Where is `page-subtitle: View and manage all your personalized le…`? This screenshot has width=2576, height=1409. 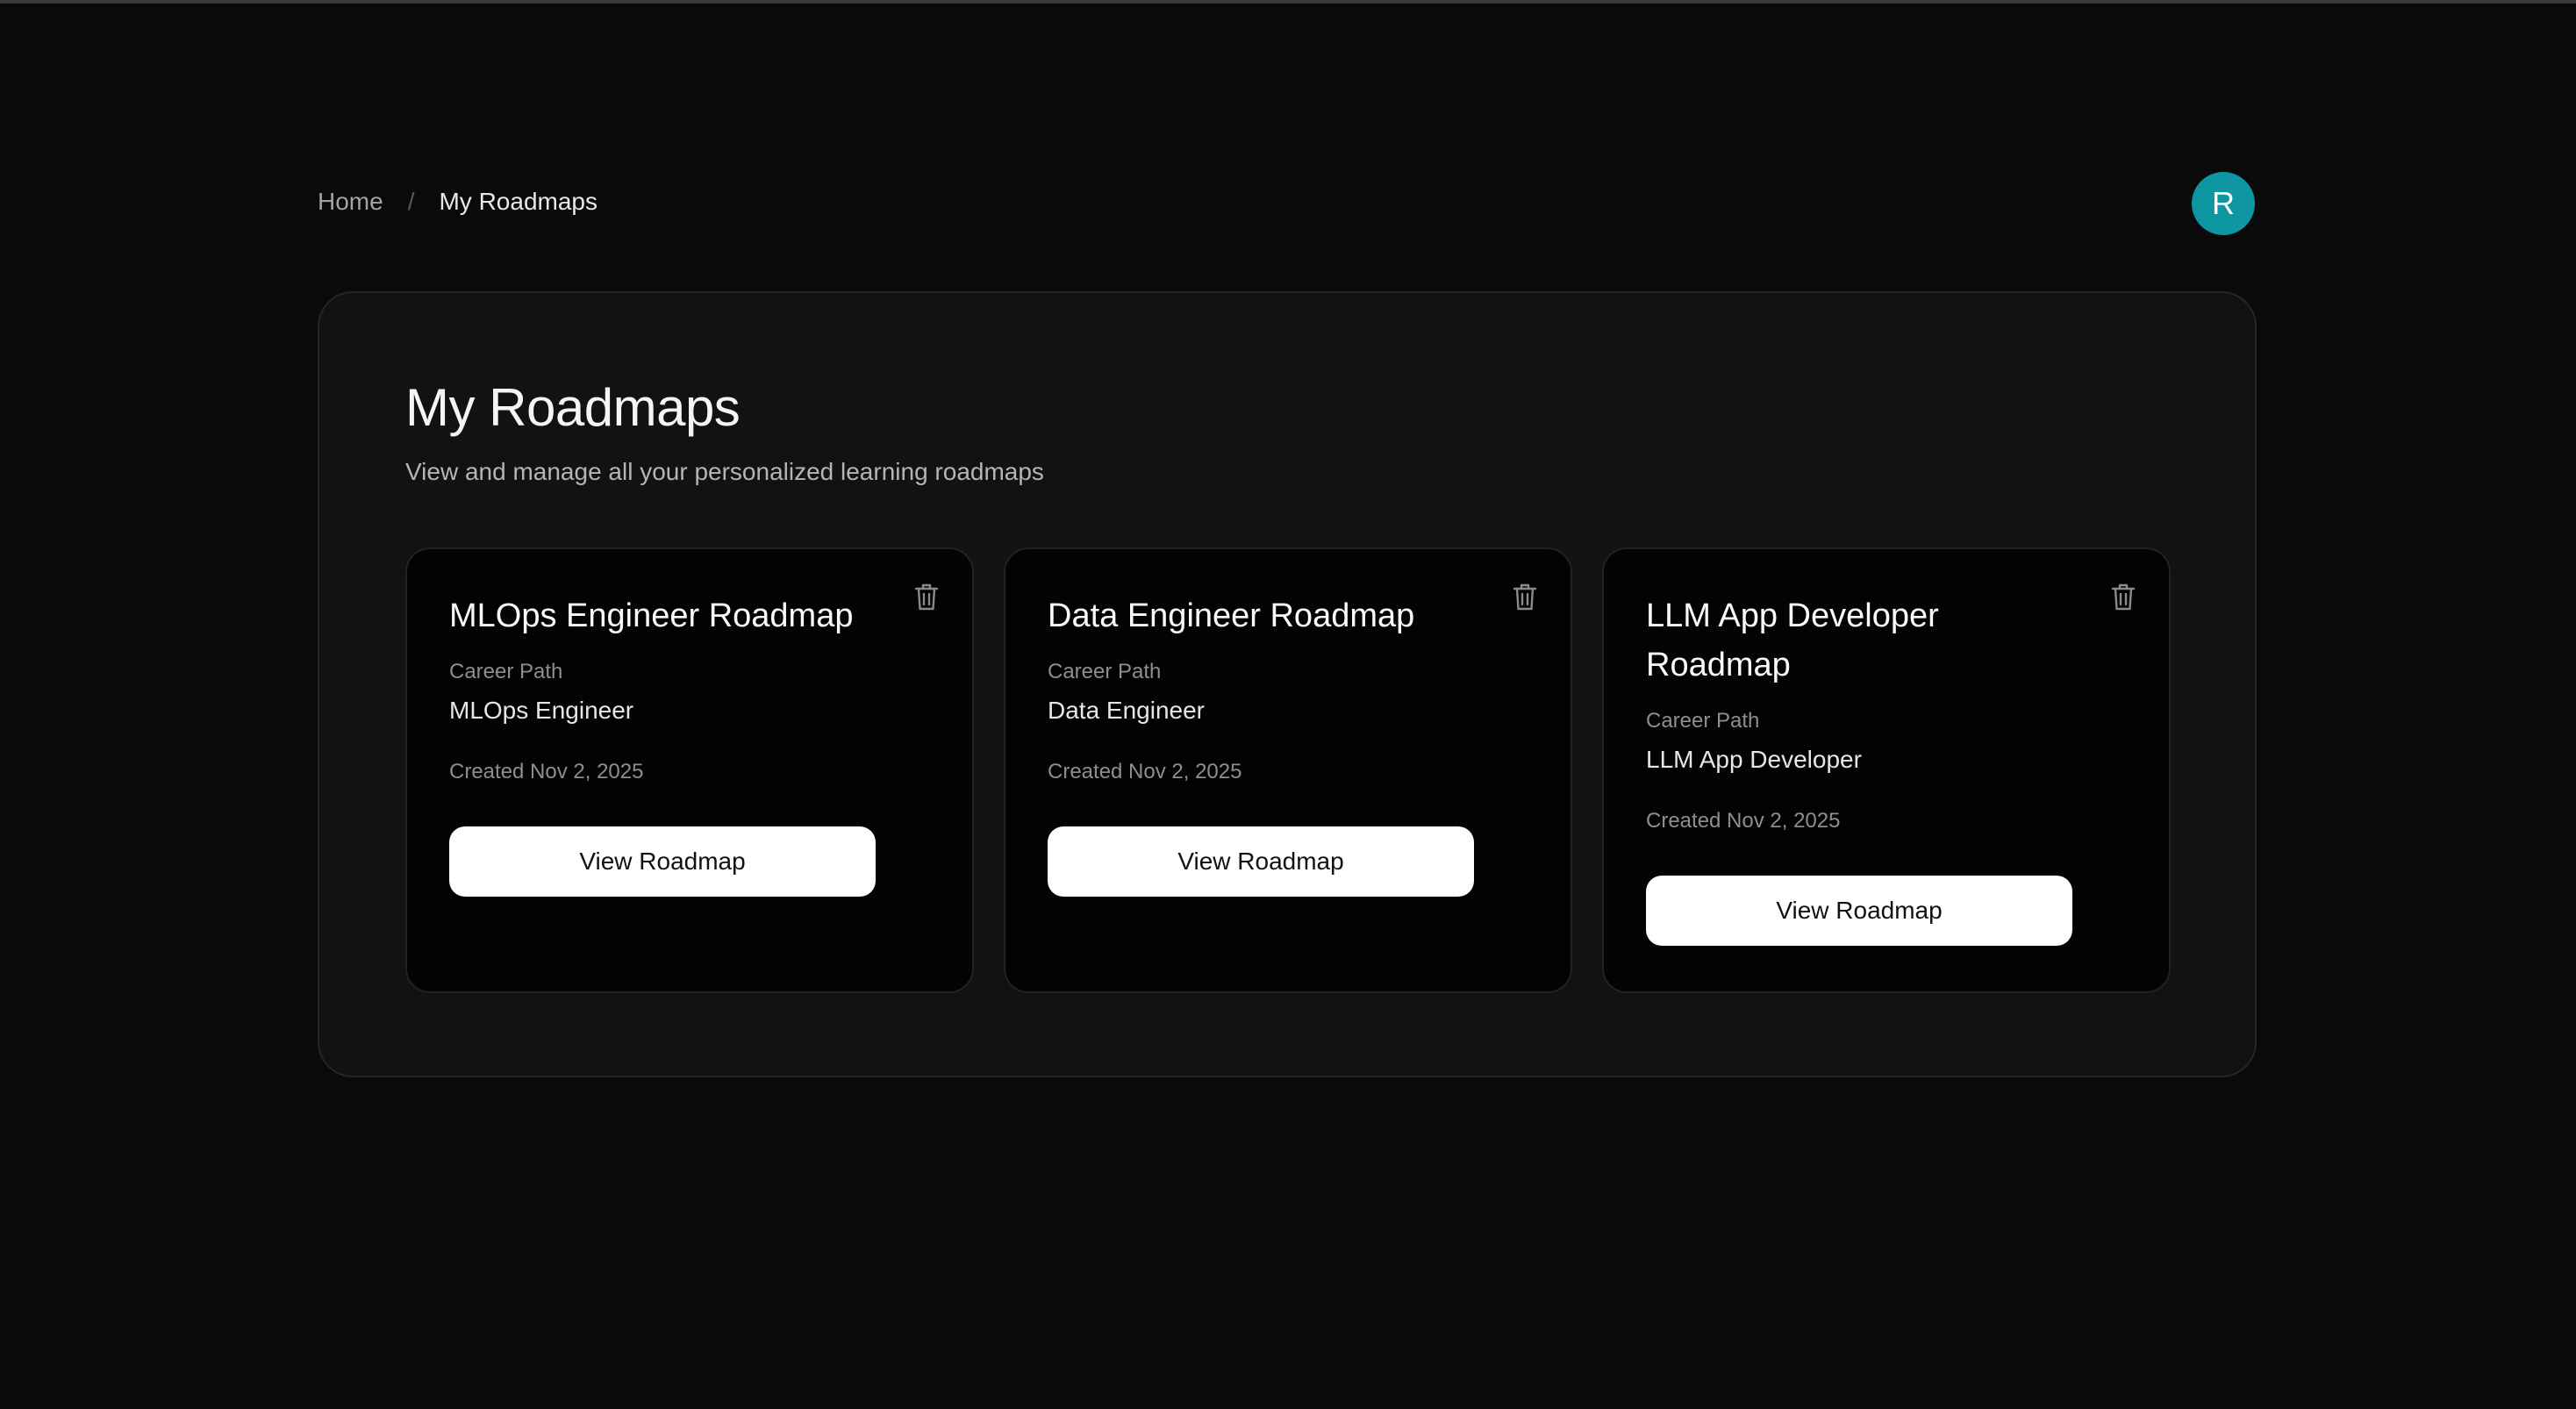 page-subtitle: View and manage all your personalized le… is located at coordinates (724, 471).